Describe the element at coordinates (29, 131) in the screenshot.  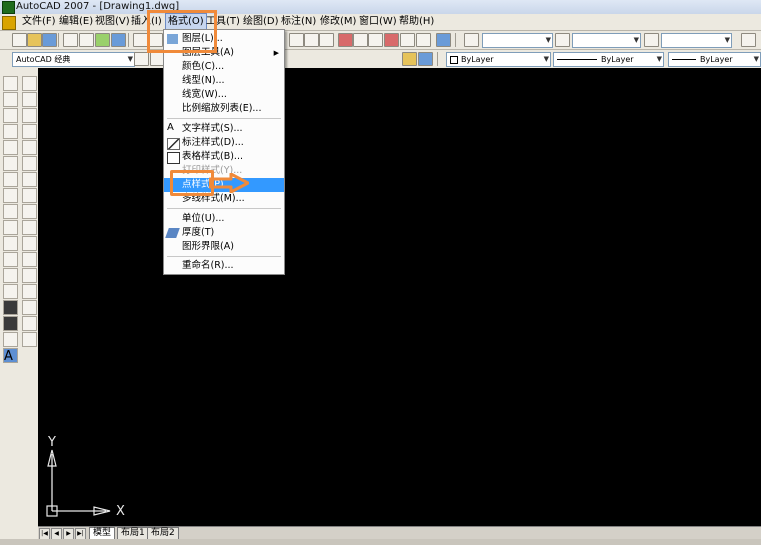
I see `offset-icon` at that location.